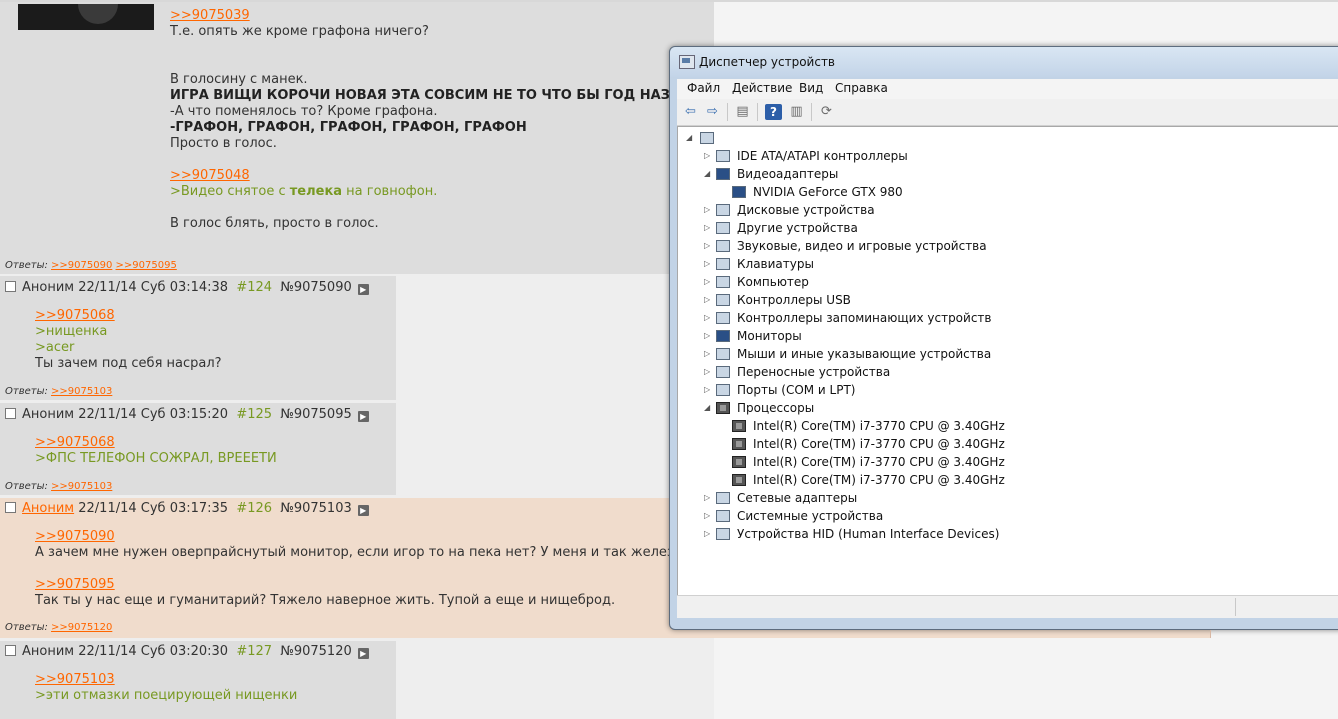 Image resolution: width=1338 pixels, height=719 pixels. What do you see at coordinates (826, 112) in the screenshot?
I see `scan-hardware-icon: ⟳` at bounding box center [826, 112].